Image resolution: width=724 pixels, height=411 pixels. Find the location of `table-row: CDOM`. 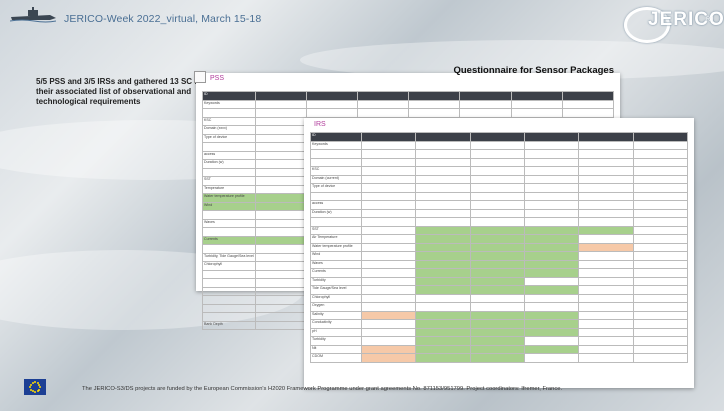

table-row: CDOM is located at coordinates (499, 358).